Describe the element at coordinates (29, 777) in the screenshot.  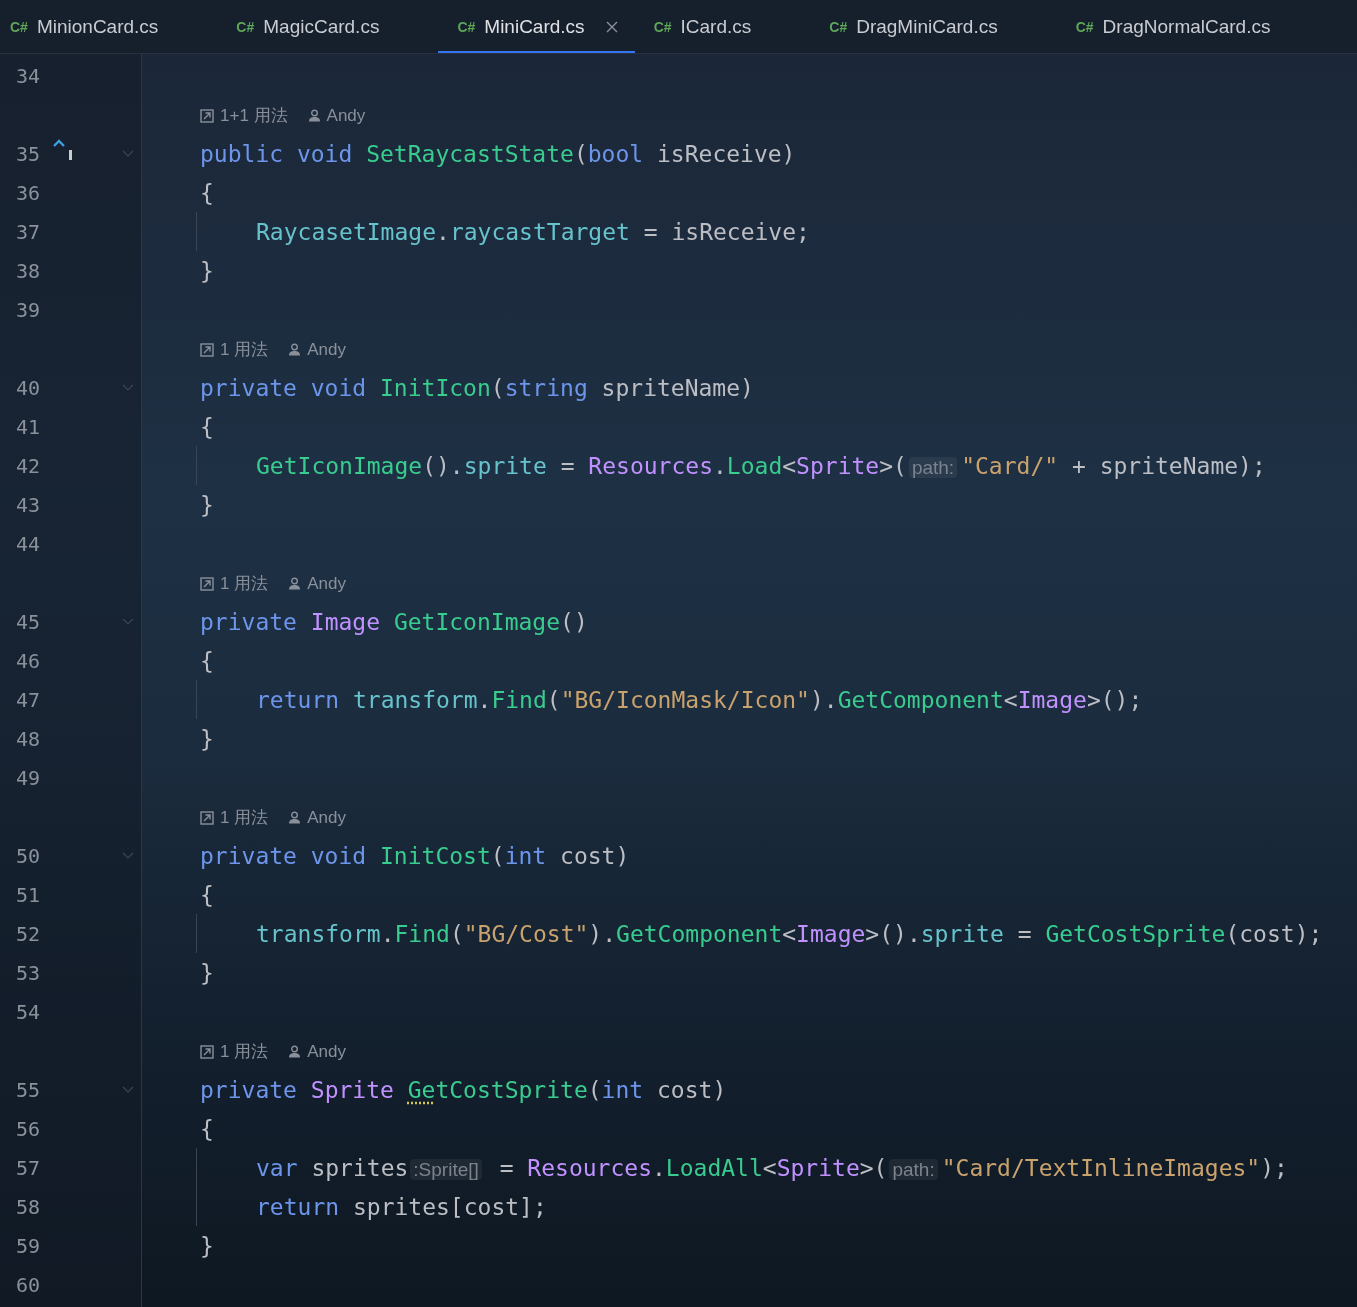
I see `line-number: 49` at that location.